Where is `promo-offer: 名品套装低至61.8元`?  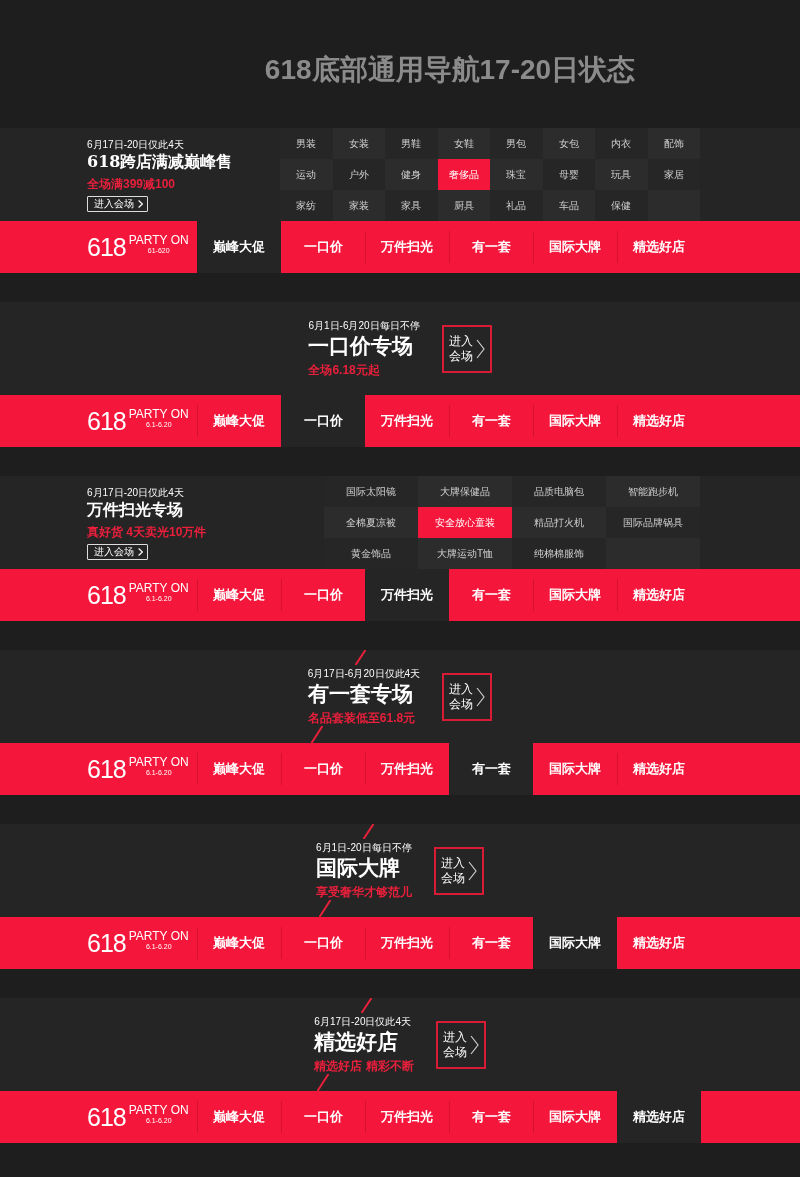 promo-offer: 名品套装低至61.8元 is located at coordinates (361, 718).